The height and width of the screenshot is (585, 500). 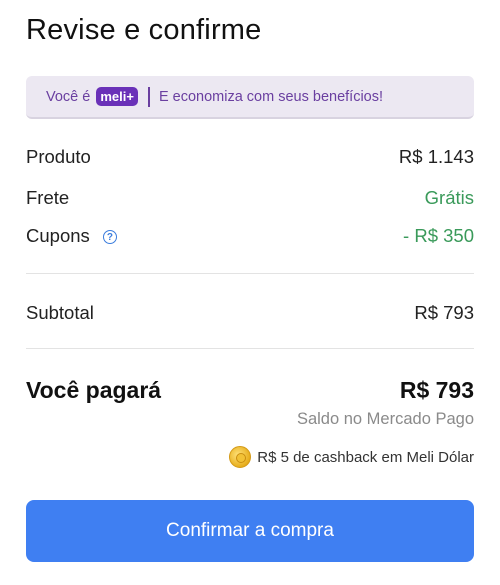 What do you see at coordinates (250, 236) in the screenshot?
I see `coupons-row: Cupons ? - R$ 350` at bounding box center [250, 236].